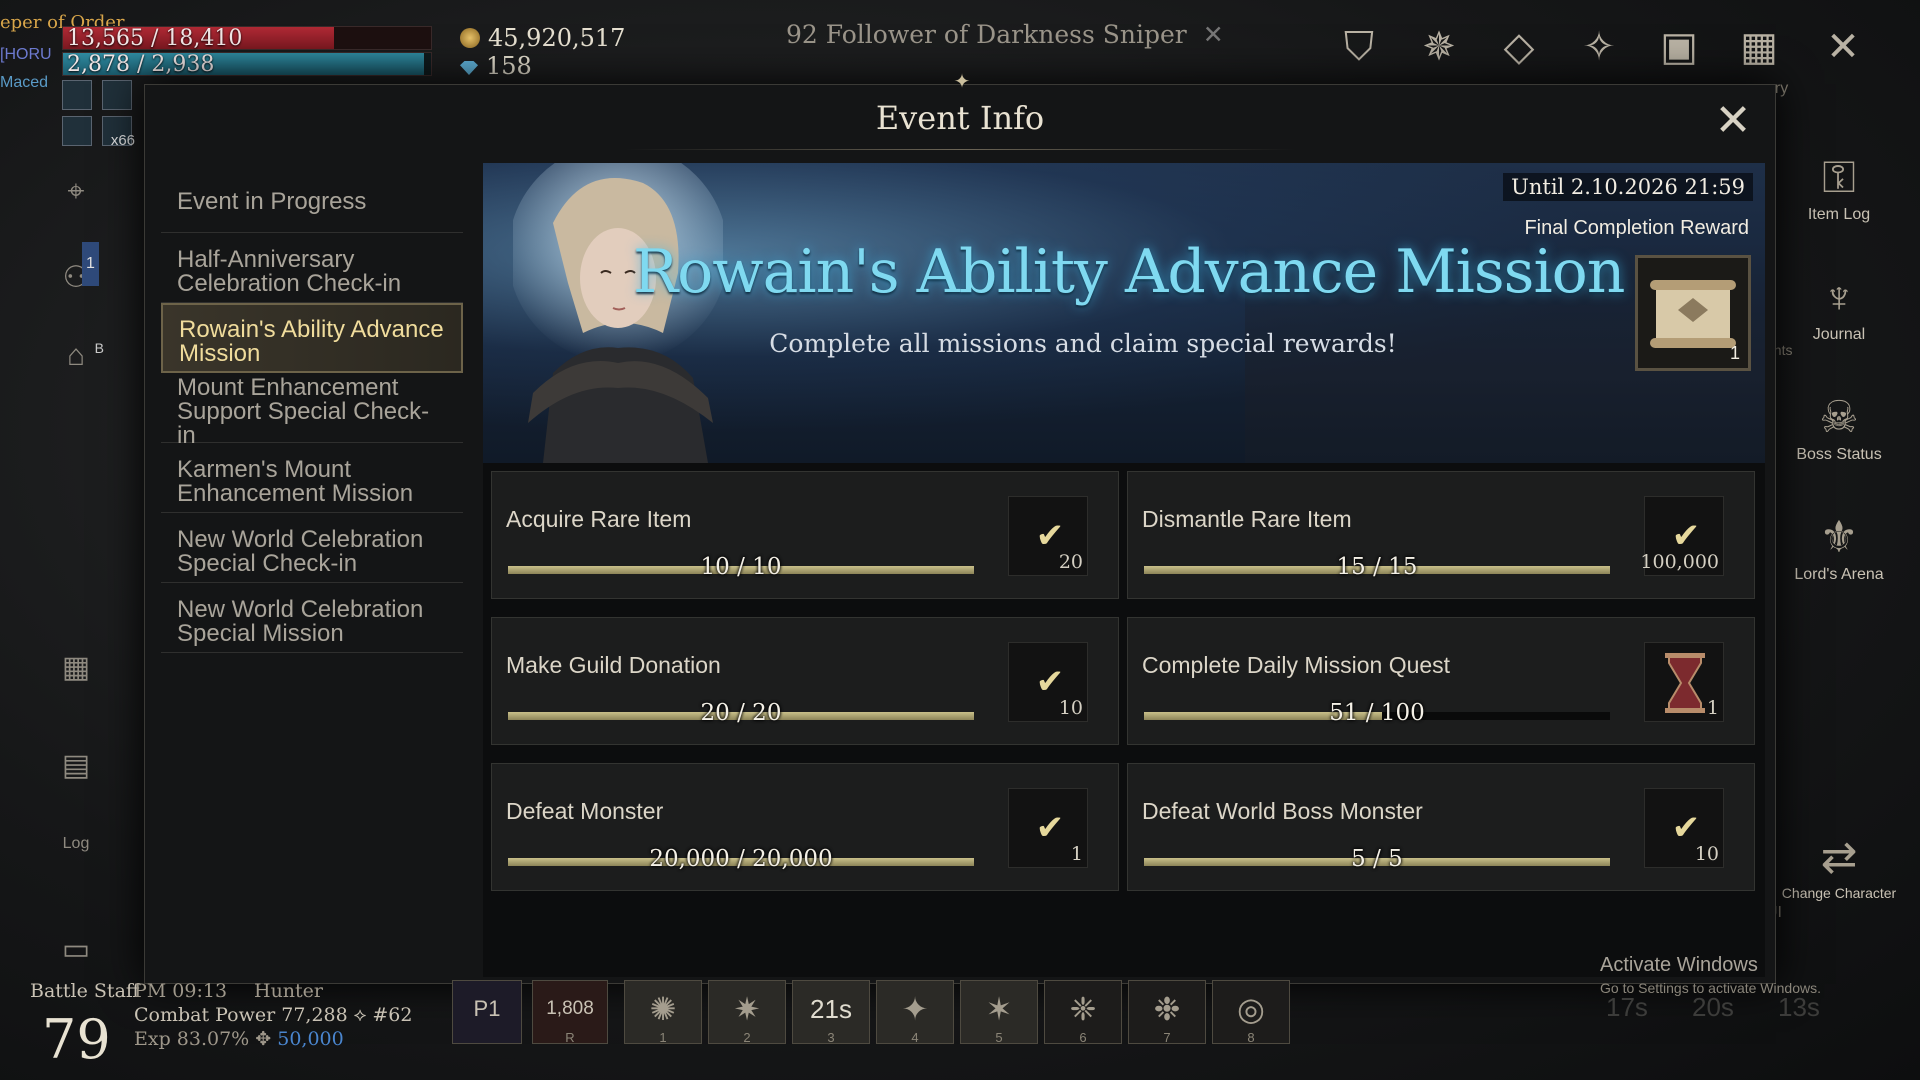  I want to click on mission-card: Dismantle Rare Item 15 / 15 ✔ 100,000, so click(1441, 535).